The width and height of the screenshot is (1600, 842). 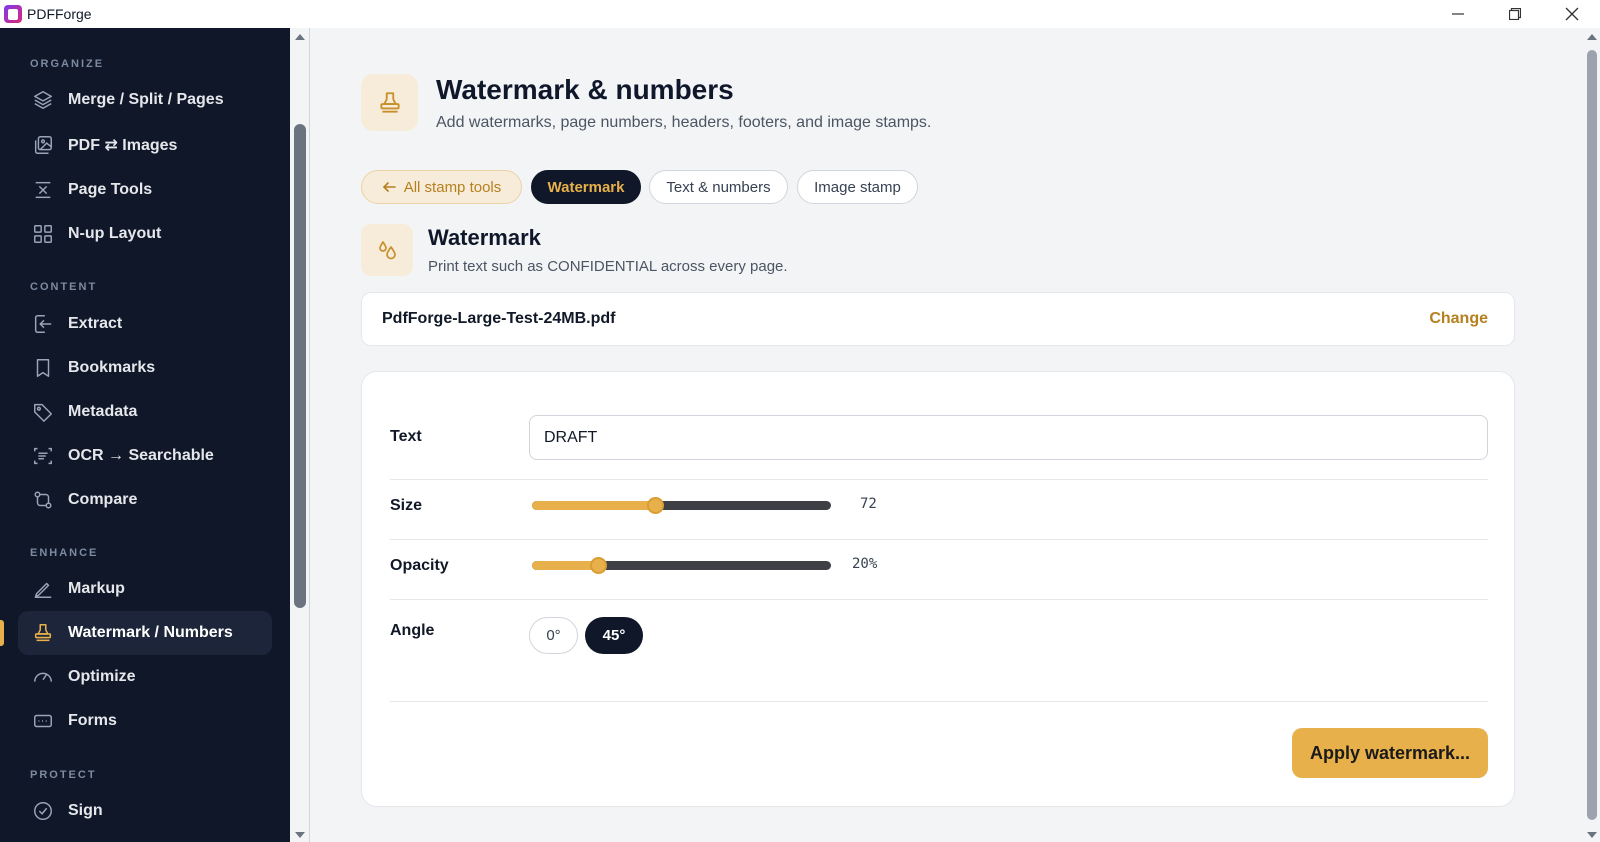 I want to click on tool-icon, so click(x=387, y=250).